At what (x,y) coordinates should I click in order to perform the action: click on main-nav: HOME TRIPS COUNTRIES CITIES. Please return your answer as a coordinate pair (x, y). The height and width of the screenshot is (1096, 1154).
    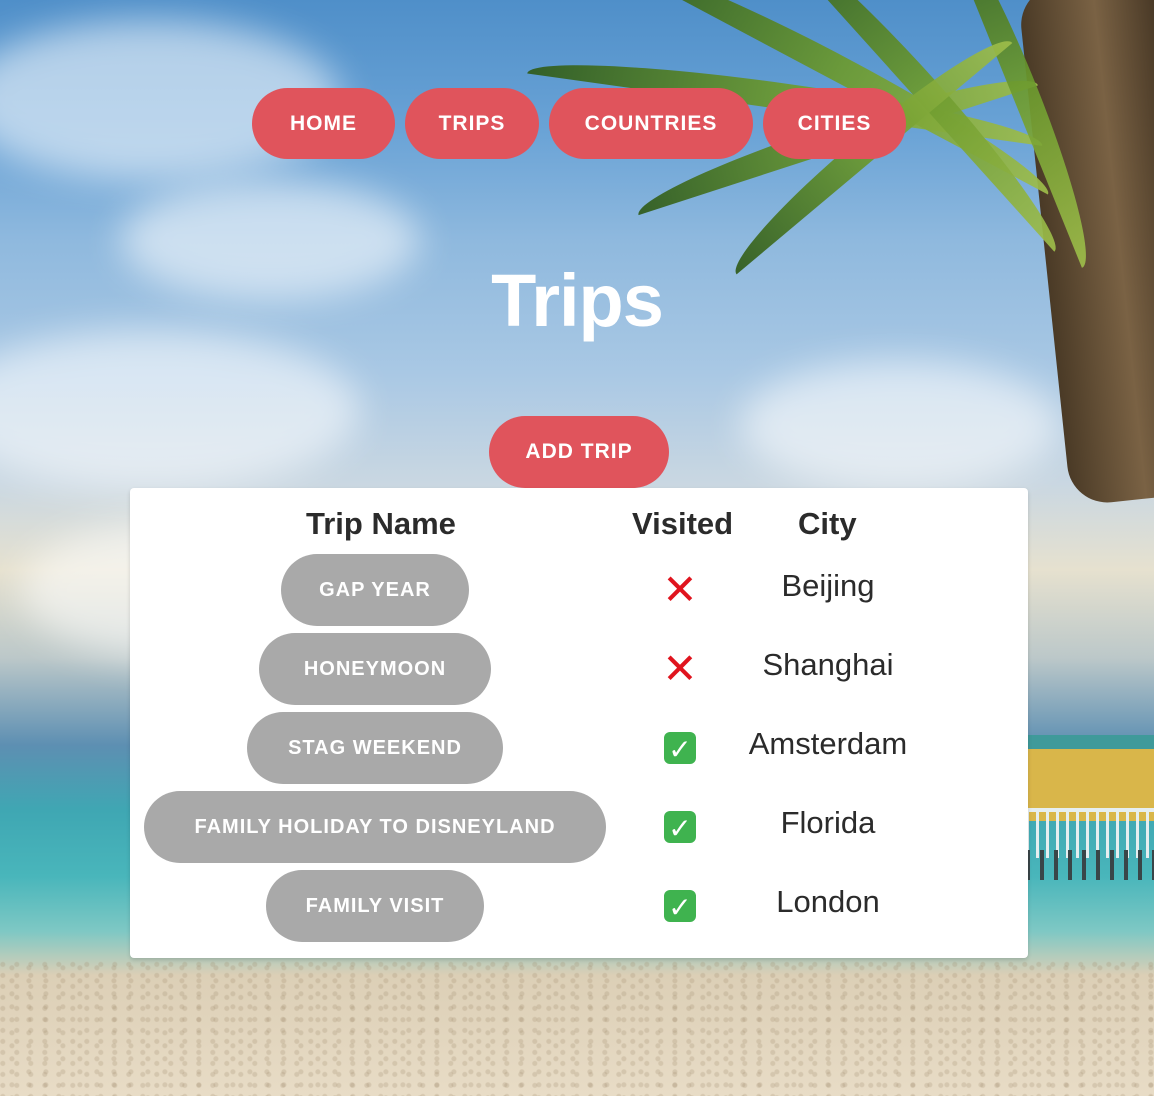
    Looking at the image, I should click on (579, 123).